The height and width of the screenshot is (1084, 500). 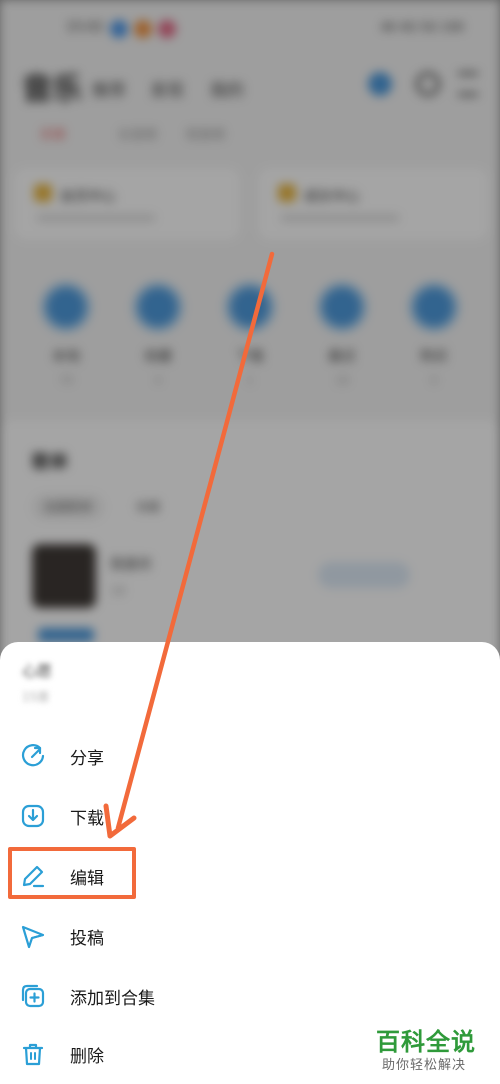 What do you see at coordinates (424, 1065) in the screenshot?
I see `watermark-slogan: 助你轻松解决` at bounding box center [424, 1065].